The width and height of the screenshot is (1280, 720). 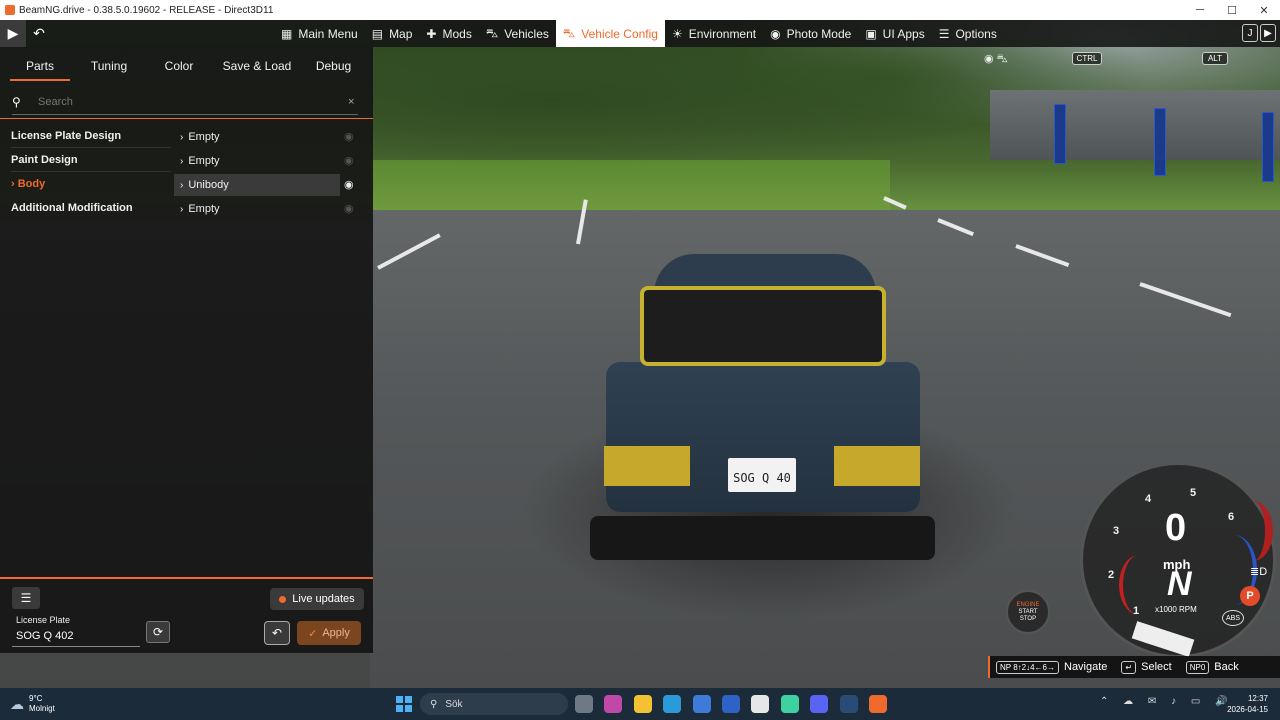 I want to click on part-name: › Body, so click(x=28, y=184).